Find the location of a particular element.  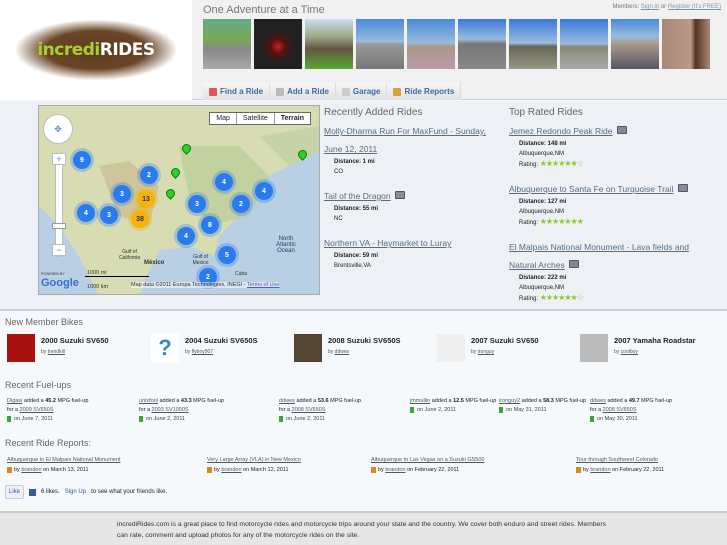

google-logo: Google is located at coordinates (60, 283).